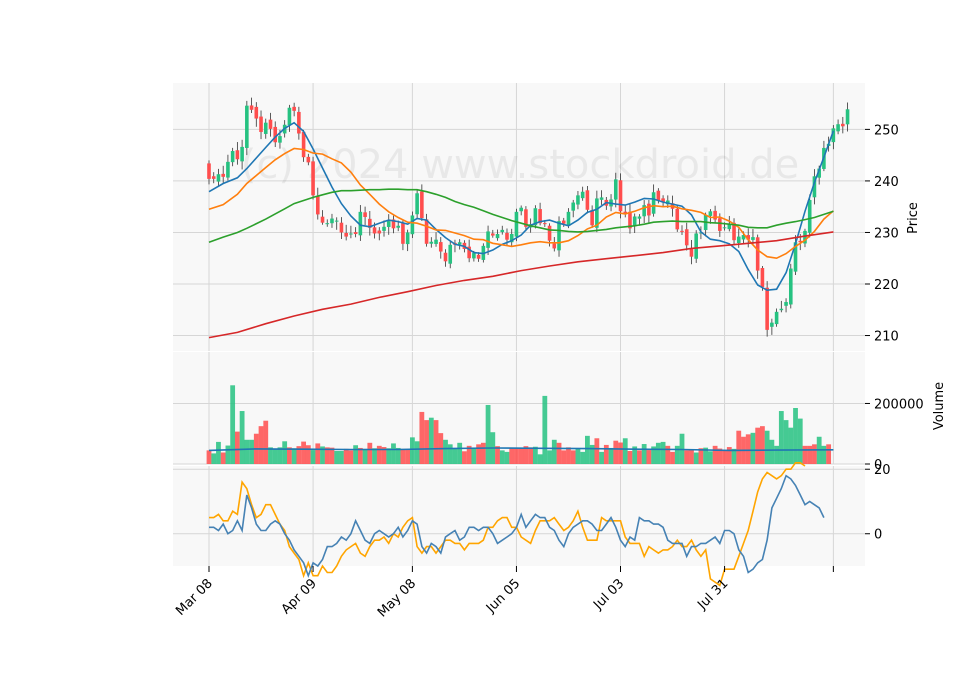 This screenshot has width=960, height=694. What do you see at coordinates (520, 165) in the screenshot?
I see `watermark: (c) 2024 www.stockdroid.de` at bounding box center [520, 165].